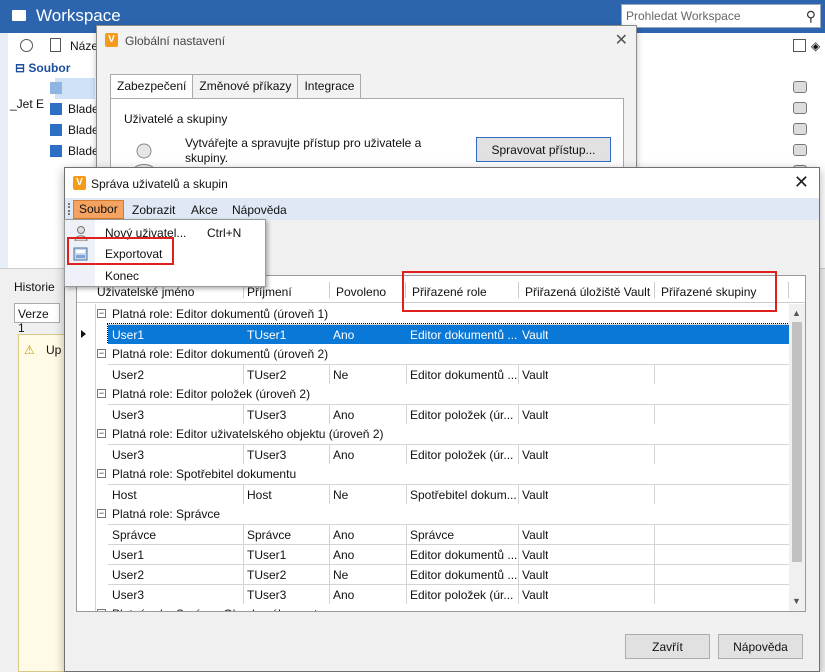 This screenshot has height=672, width=825. I want to click on table-row: Správce Správce Ano Správce Vault, so click(448, 534).